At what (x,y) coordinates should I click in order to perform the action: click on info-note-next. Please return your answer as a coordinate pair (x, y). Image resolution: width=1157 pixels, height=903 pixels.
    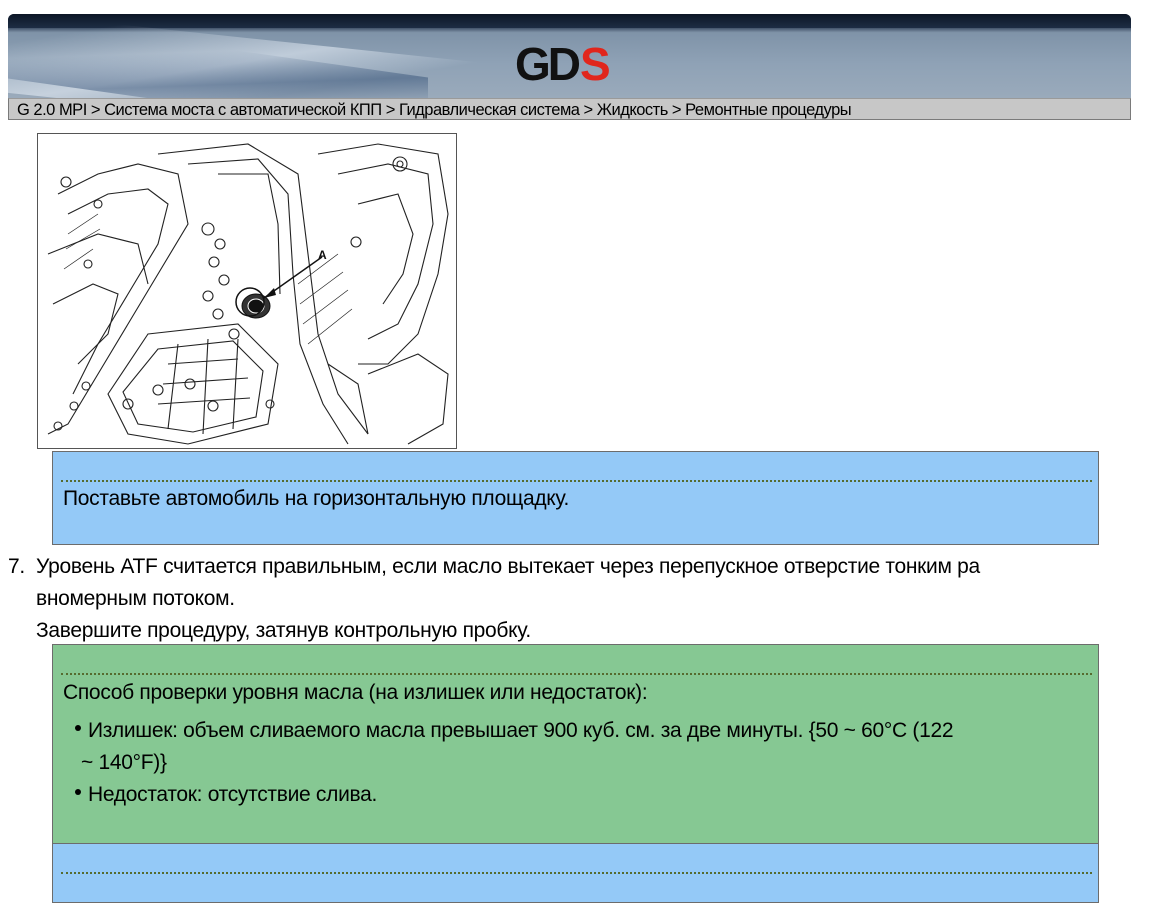
    Looking at the image, I should click on (575, 873).